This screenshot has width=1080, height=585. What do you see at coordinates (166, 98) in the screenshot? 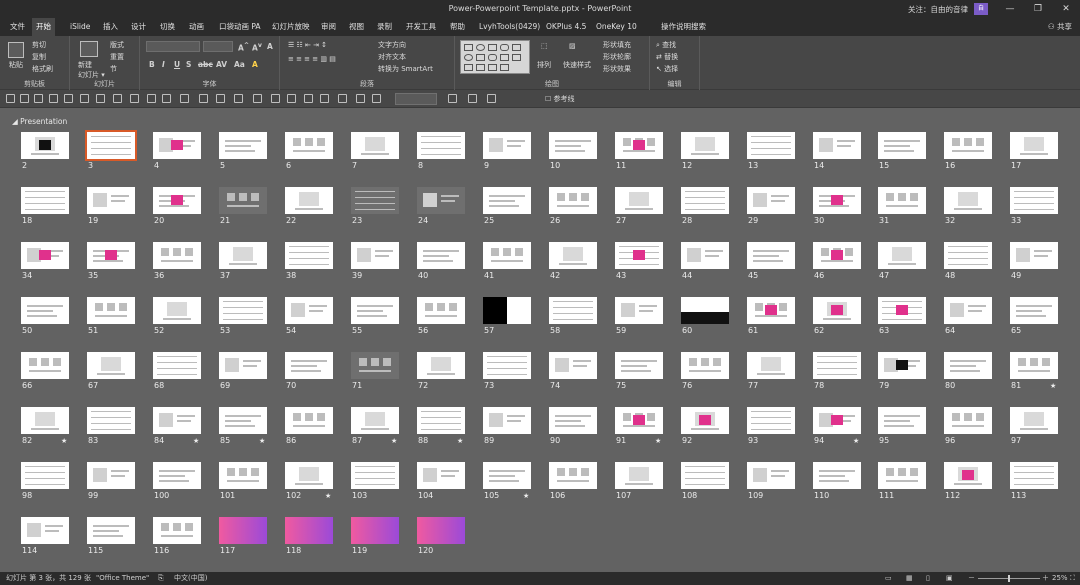
I see `fill-icon` at bounding box center [166, 98].